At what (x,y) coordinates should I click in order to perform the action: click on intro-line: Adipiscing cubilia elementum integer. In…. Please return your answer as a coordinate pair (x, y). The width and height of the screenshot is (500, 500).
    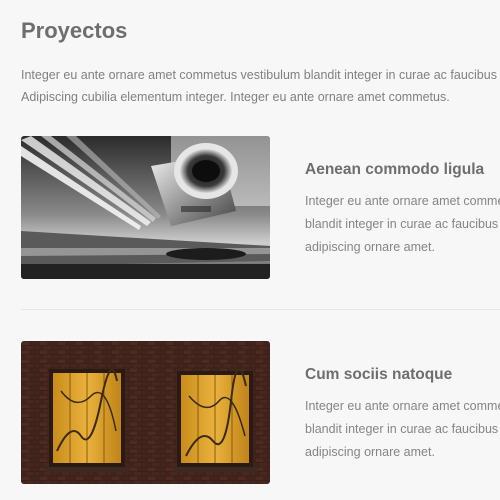
    Looking at the image, I should click on (235, 97).